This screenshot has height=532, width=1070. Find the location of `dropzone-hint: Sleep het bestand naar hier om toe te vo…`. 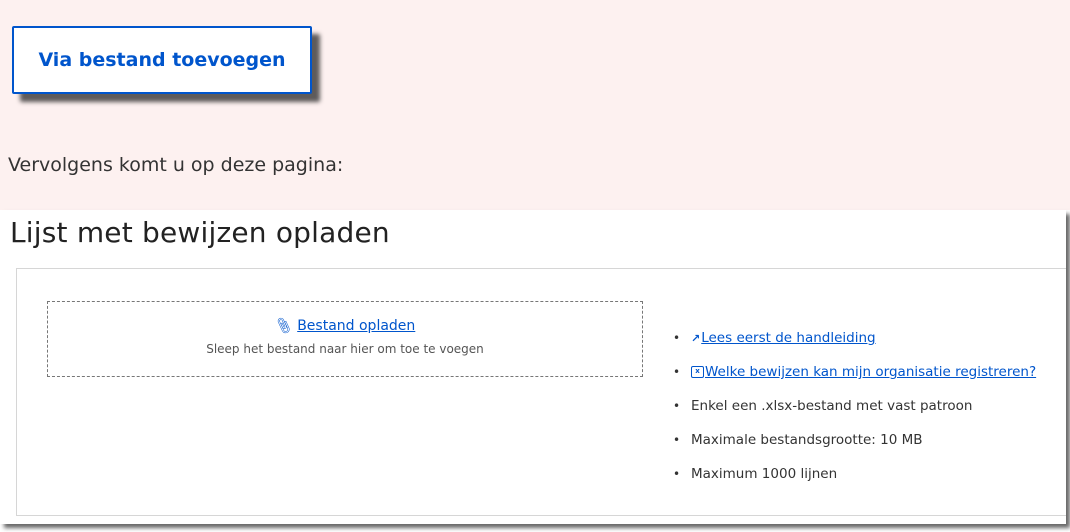

dropzone-hint: Sleep het bestand naar hier om toe te vo… is located at coordinates (345, 349).